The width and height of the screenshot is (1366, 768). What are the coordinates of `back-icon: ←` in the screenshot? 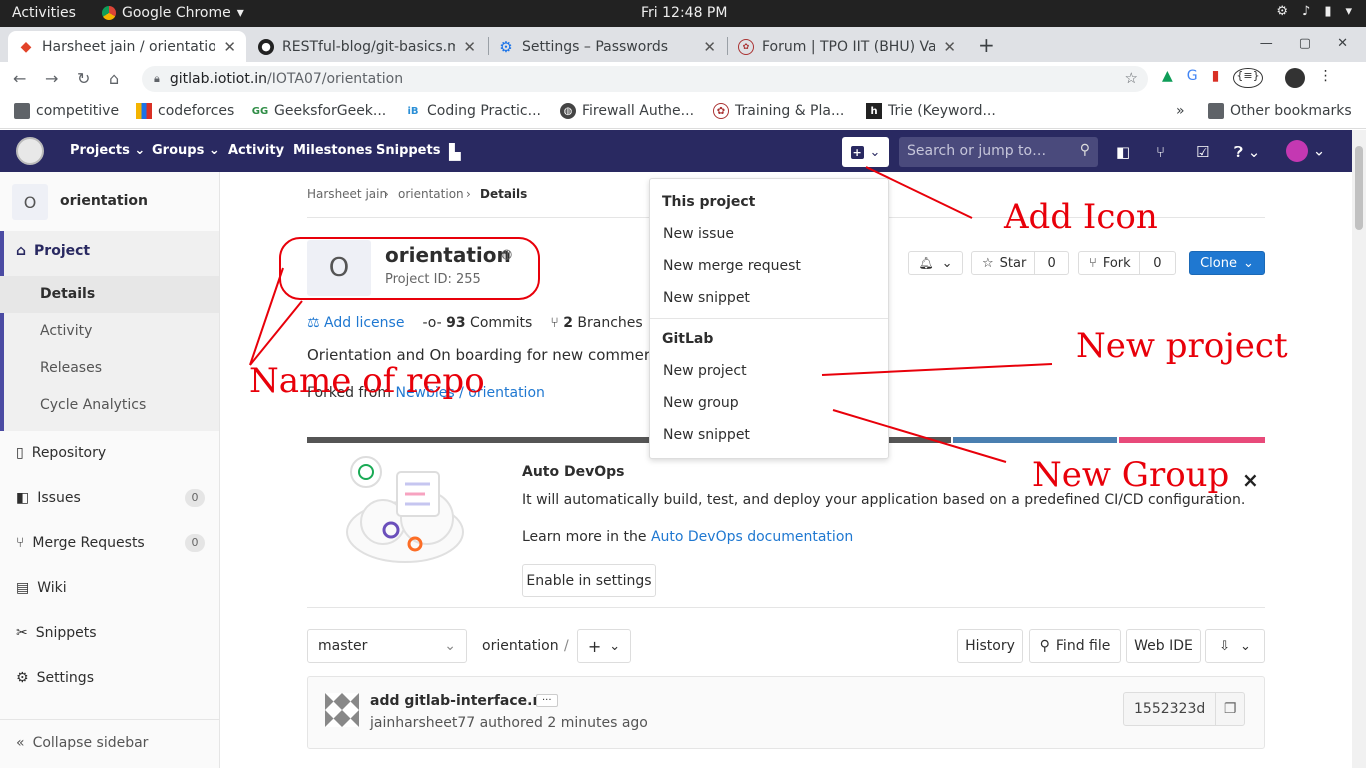 It's located at (19, 78).